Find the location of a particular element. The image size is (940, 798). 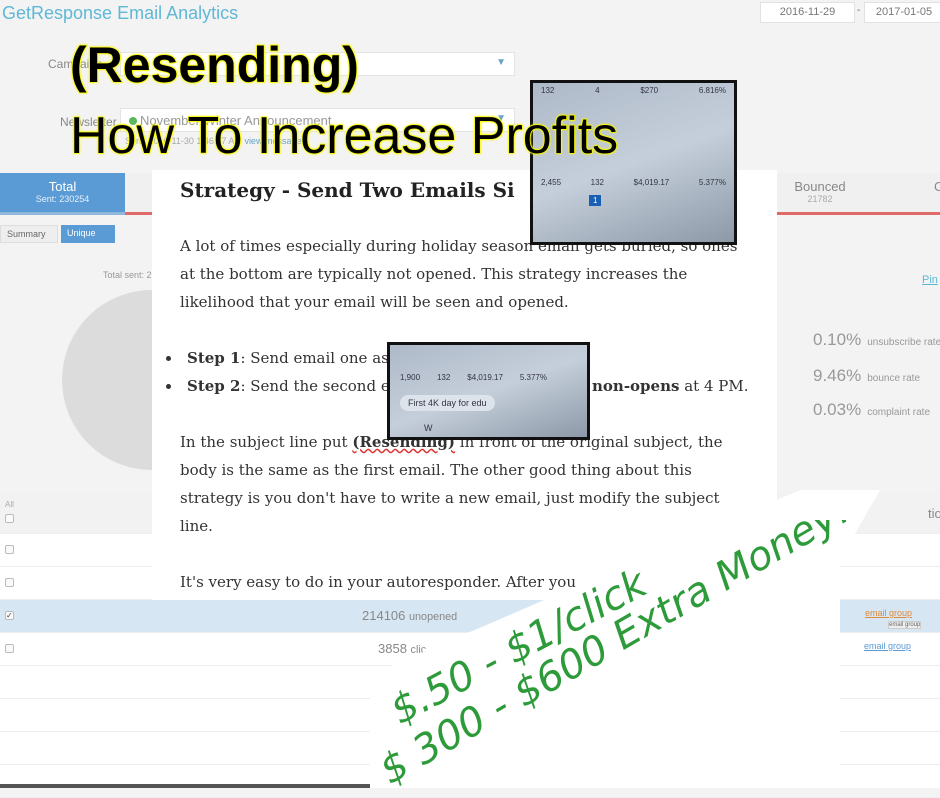

overlay-title-profits: How To Increase Profits is located at coordinates (344, 136).